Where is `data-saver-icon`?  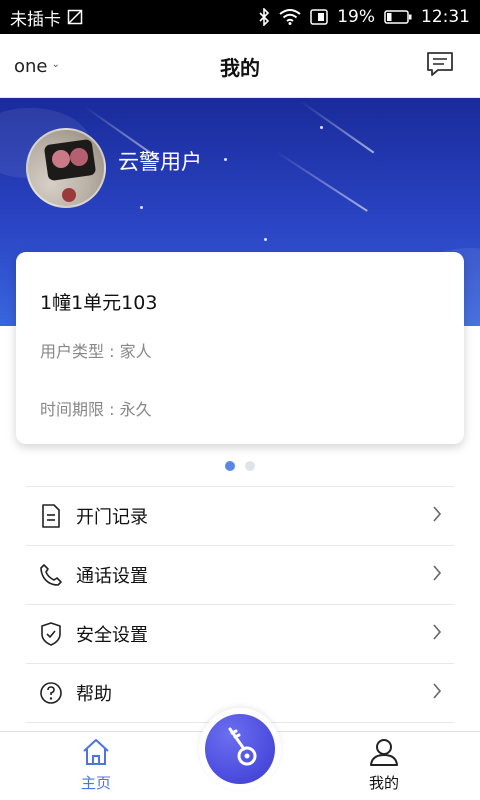 data-saver-icon is located at coordinates (319, 17).